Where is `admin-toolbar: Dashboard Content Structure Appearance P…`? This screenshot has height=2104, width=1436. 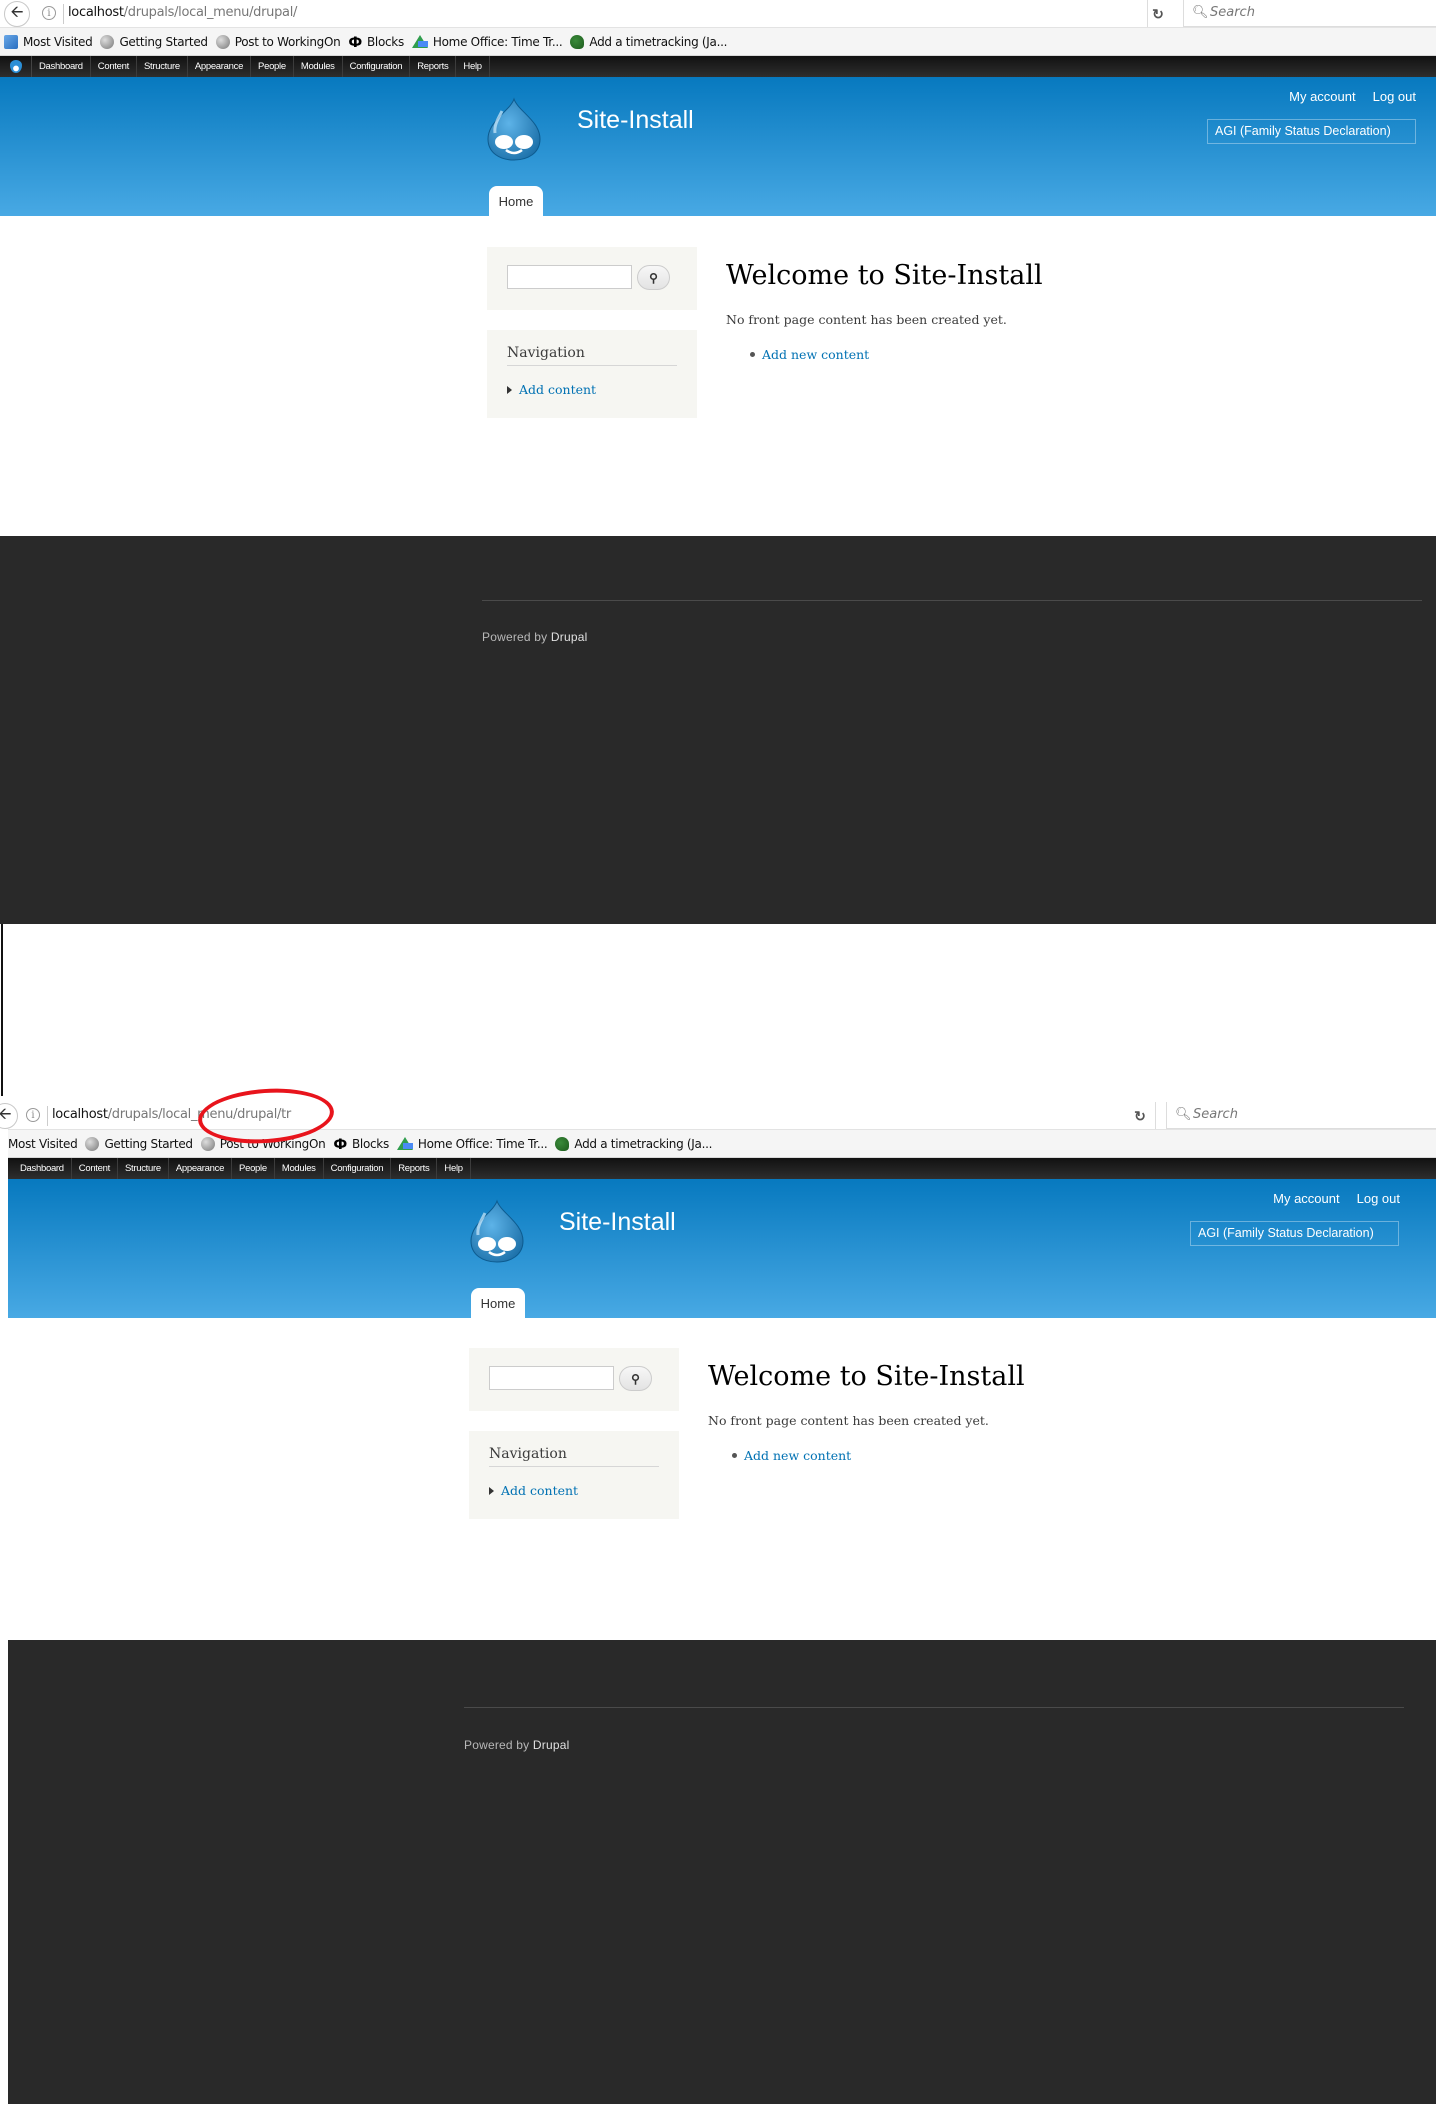
admin-toolbar: Dashboard Content Structure Appearance P… is located at coordinates (718, 66).